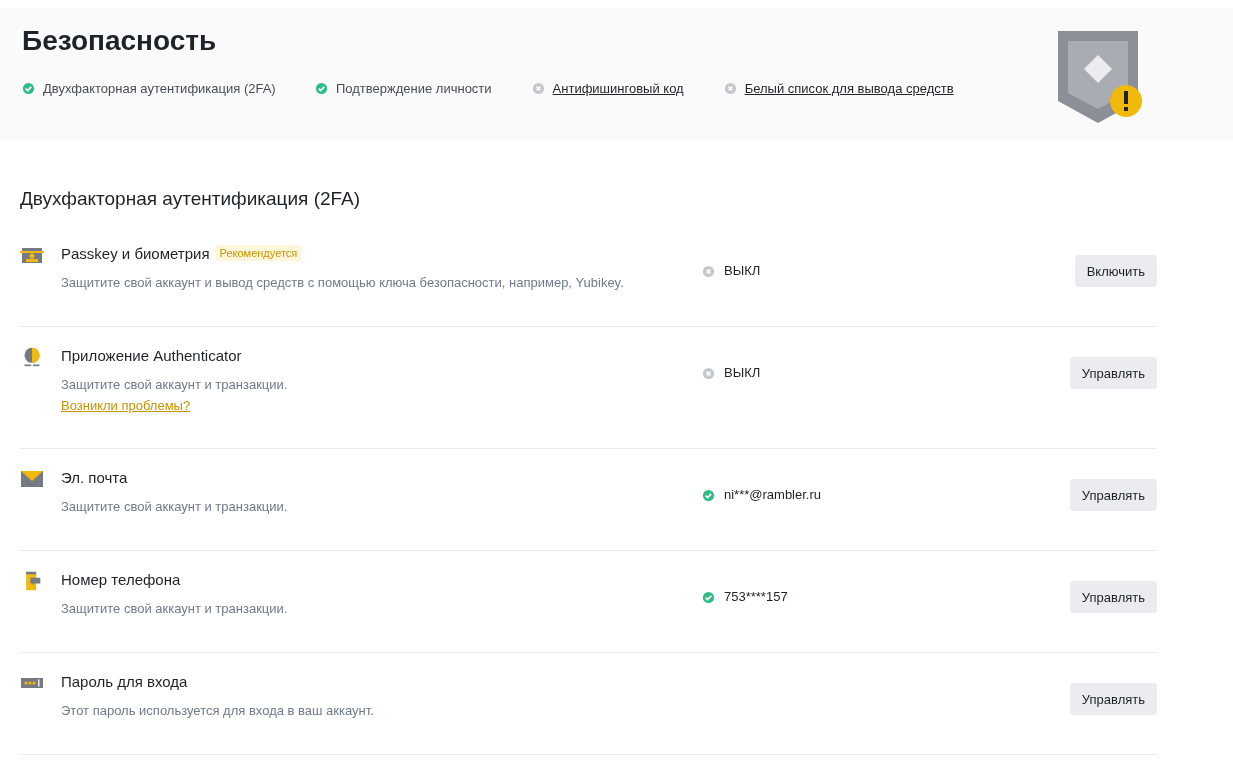 The height and width of the screenshot is (770, 1233). What do you see at coordinates (343, 283) in the screenshot?
I see `method-description: Защитите свой аккаунт и вывод средств с помощью ключа безопасности, например, Yubikey.` at bounding box center [343, 283].